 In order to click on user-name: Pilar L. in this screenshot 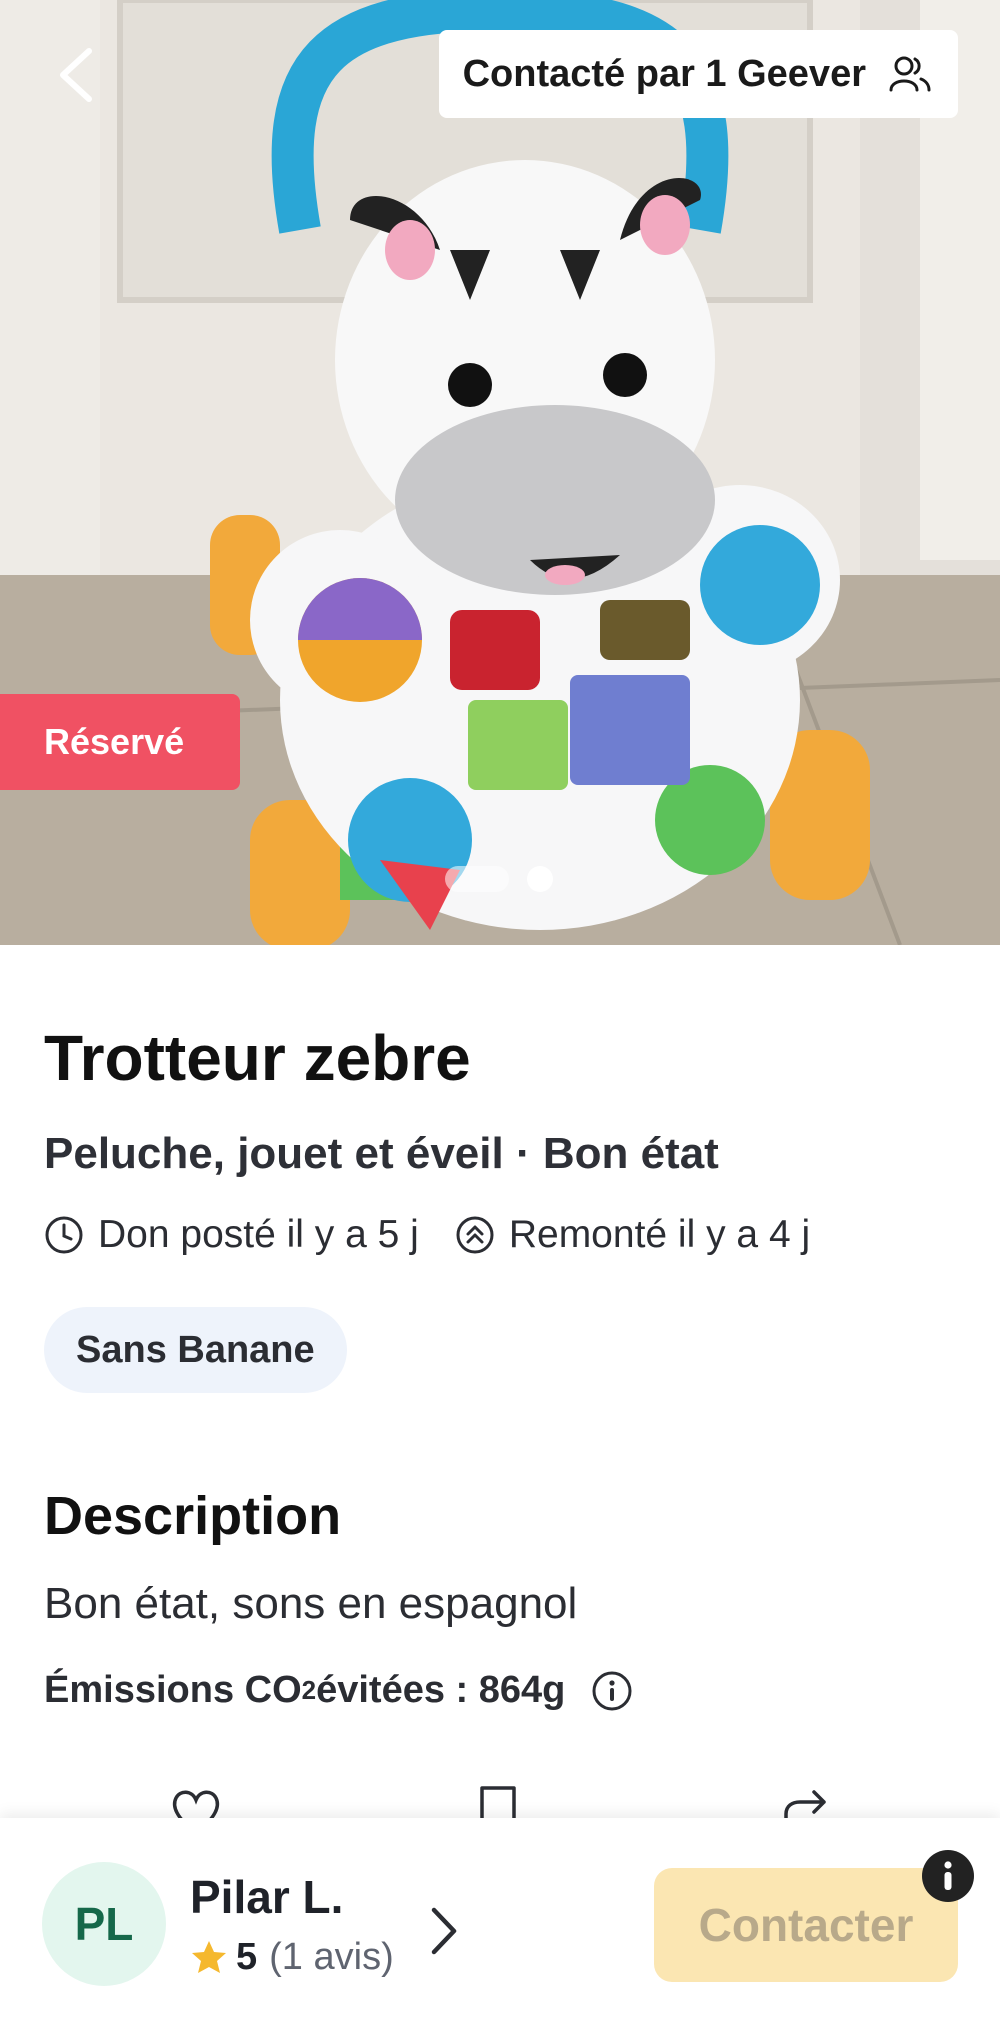, I will do `click(266, 1897)`.